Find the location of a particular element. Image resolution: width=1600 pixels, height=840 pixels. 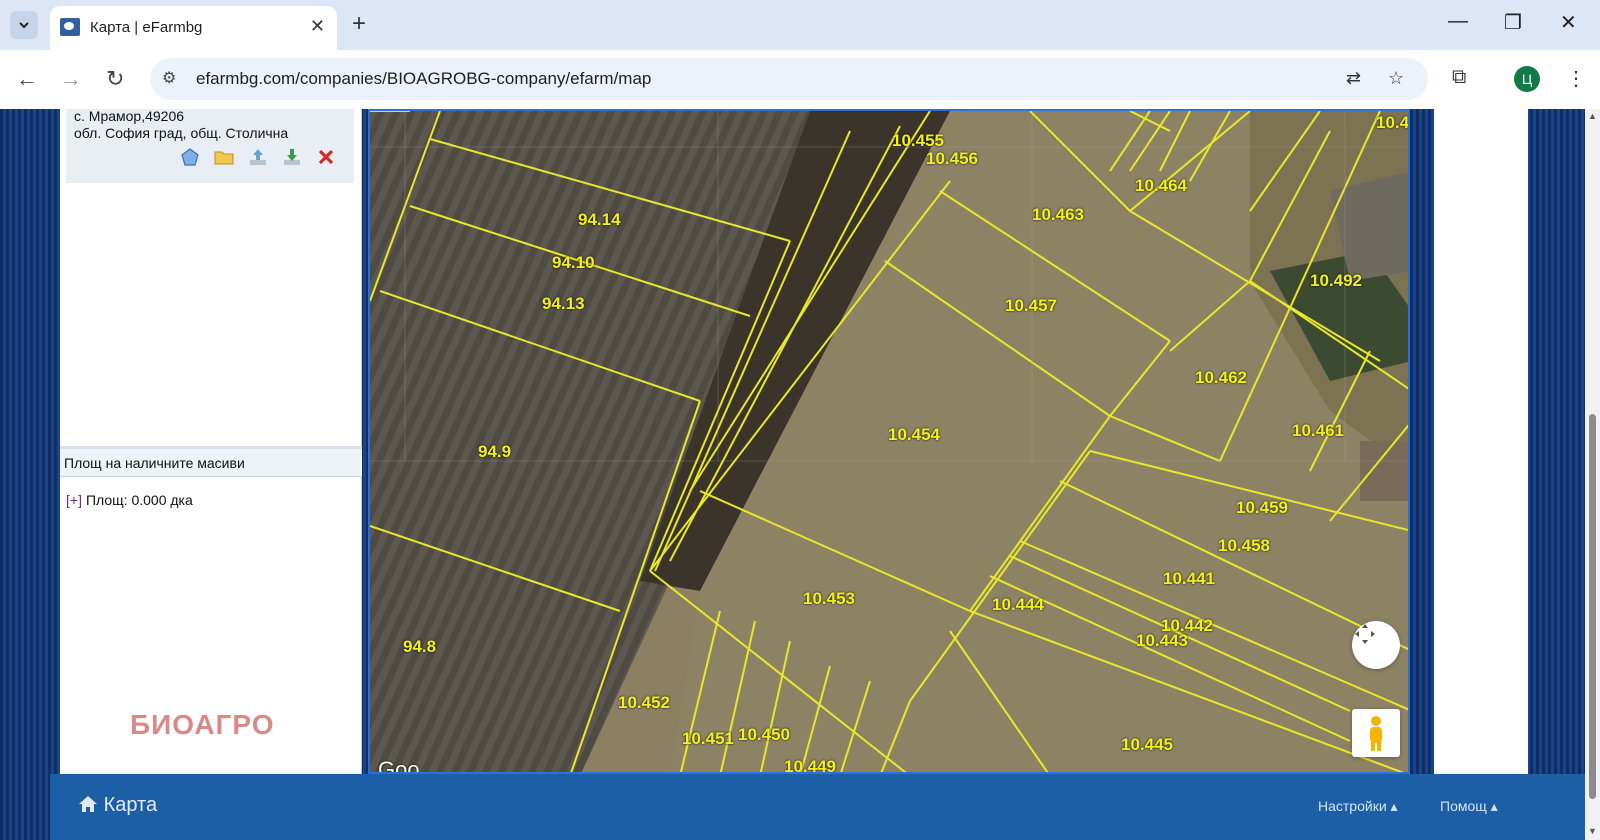

scroll-up-icon: ▲ is located at coordinates (1592, 116).